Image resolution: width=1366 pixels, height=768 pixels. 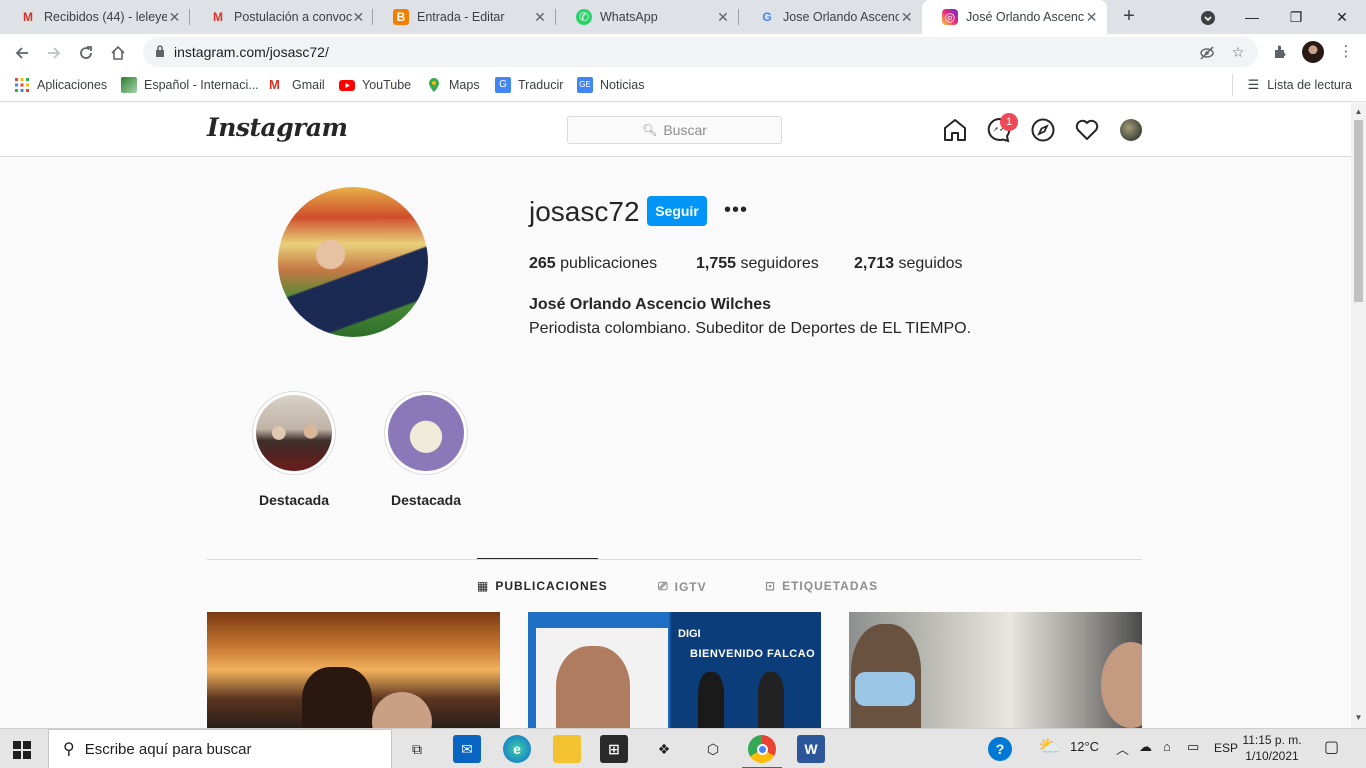 What do you see at coordinates (811, 749) in the screenshot?
I see `word-icon: W` at bounding box center [811, 749].